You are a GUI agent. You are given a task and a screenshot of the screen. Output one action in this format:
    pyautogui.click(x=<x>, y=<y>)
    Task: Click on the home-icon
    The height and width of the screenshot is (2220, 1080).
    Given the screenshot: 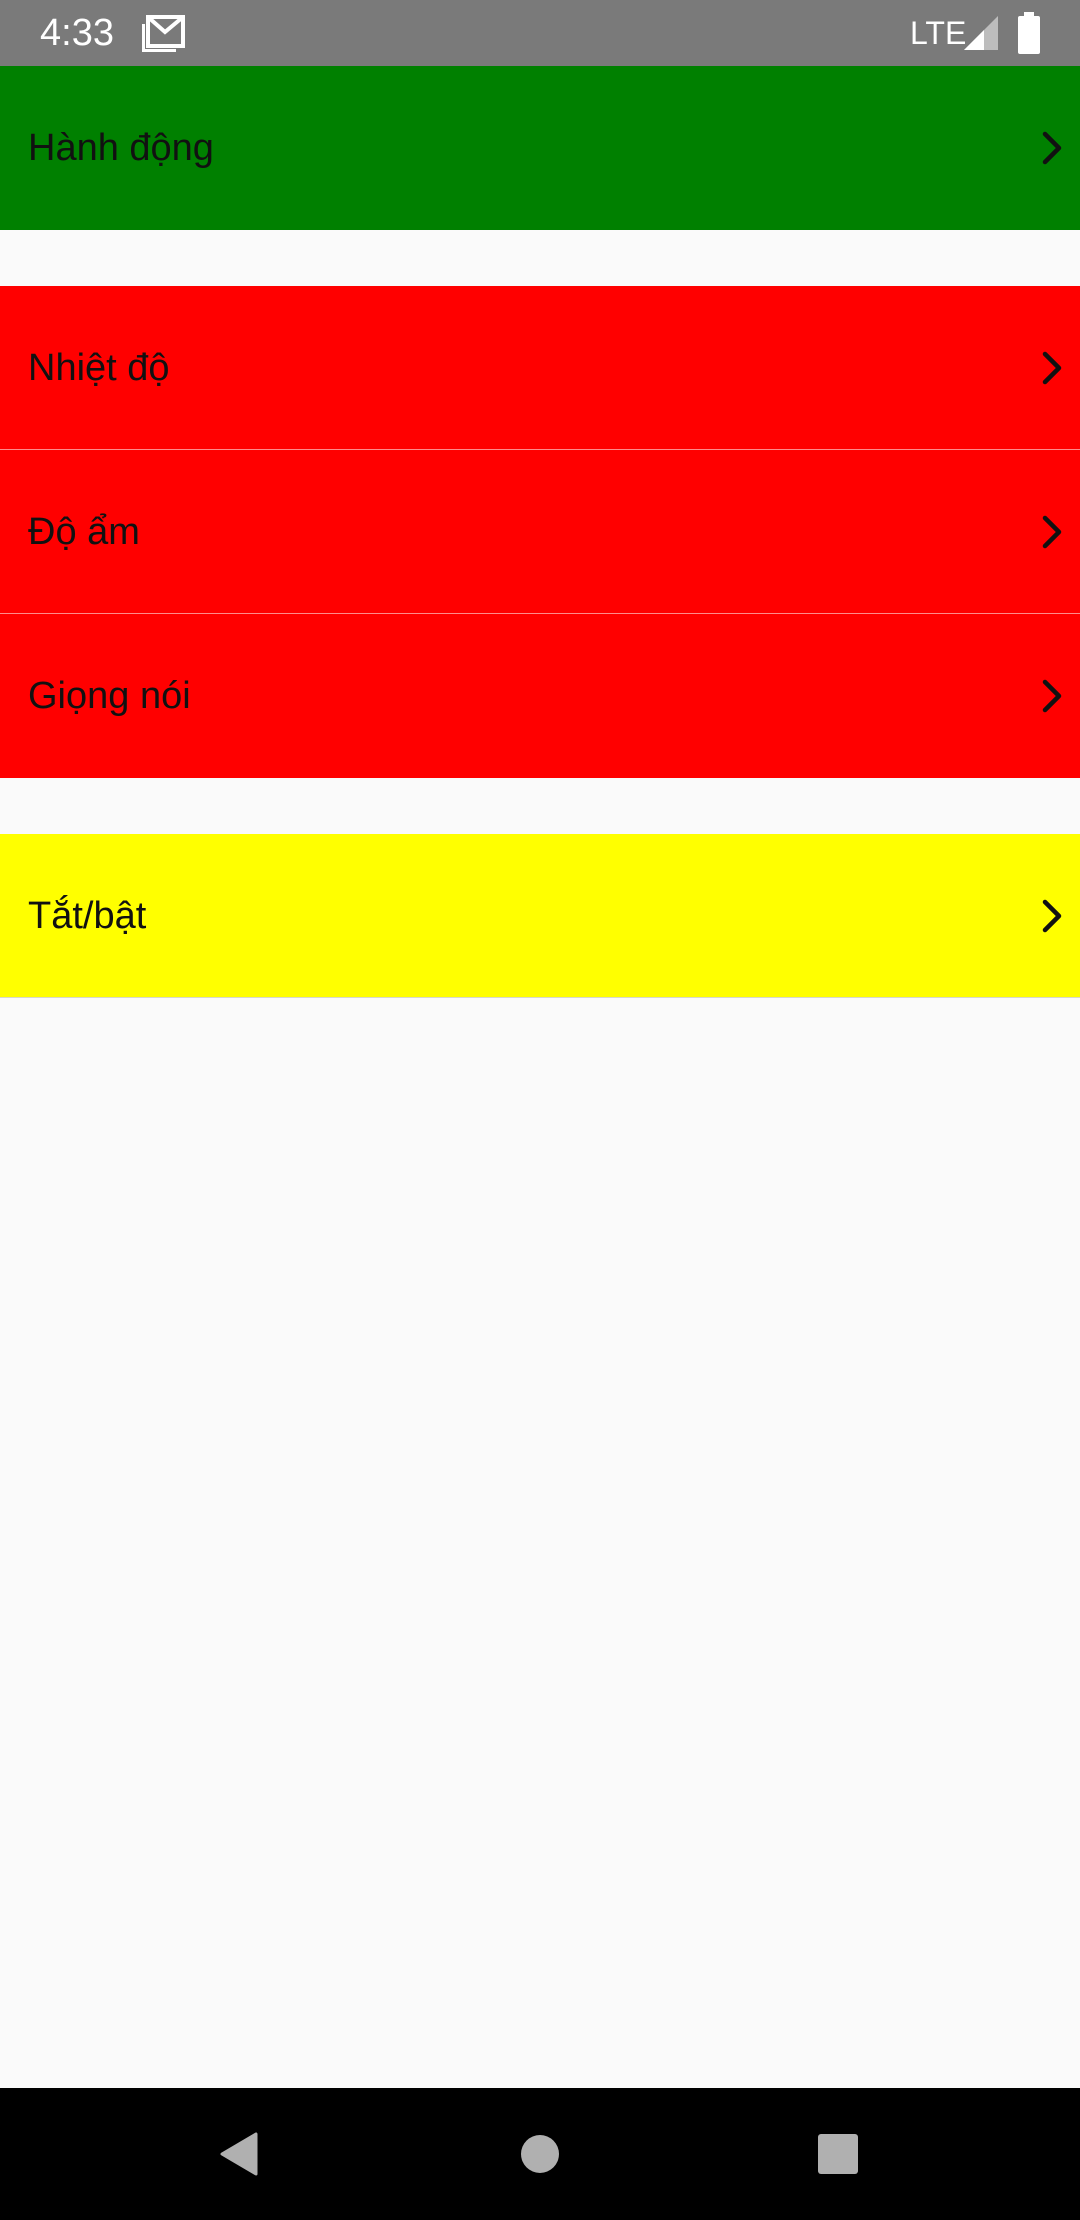 What is the action you would take?
    pyautogui.click(x=540, y=2154)
    